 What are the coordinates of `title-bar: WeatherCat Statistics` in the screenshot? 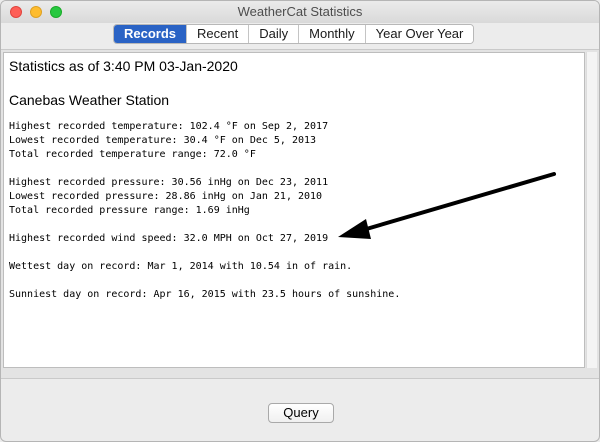 It's located at (300, 12).